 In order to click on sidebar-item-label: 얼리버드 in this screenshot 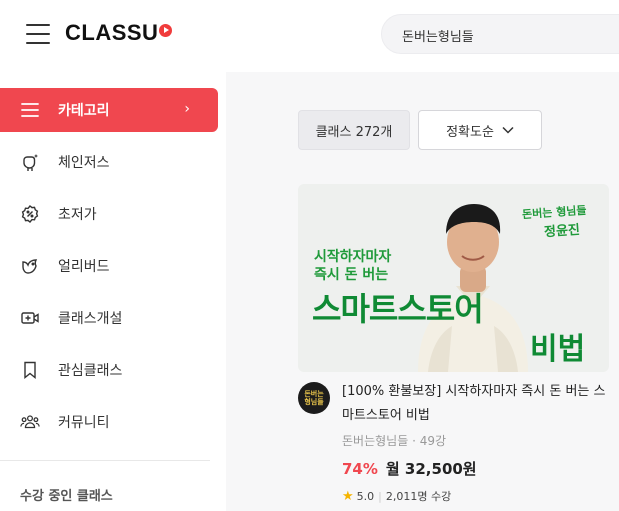, I will do `click(84, 267)`.